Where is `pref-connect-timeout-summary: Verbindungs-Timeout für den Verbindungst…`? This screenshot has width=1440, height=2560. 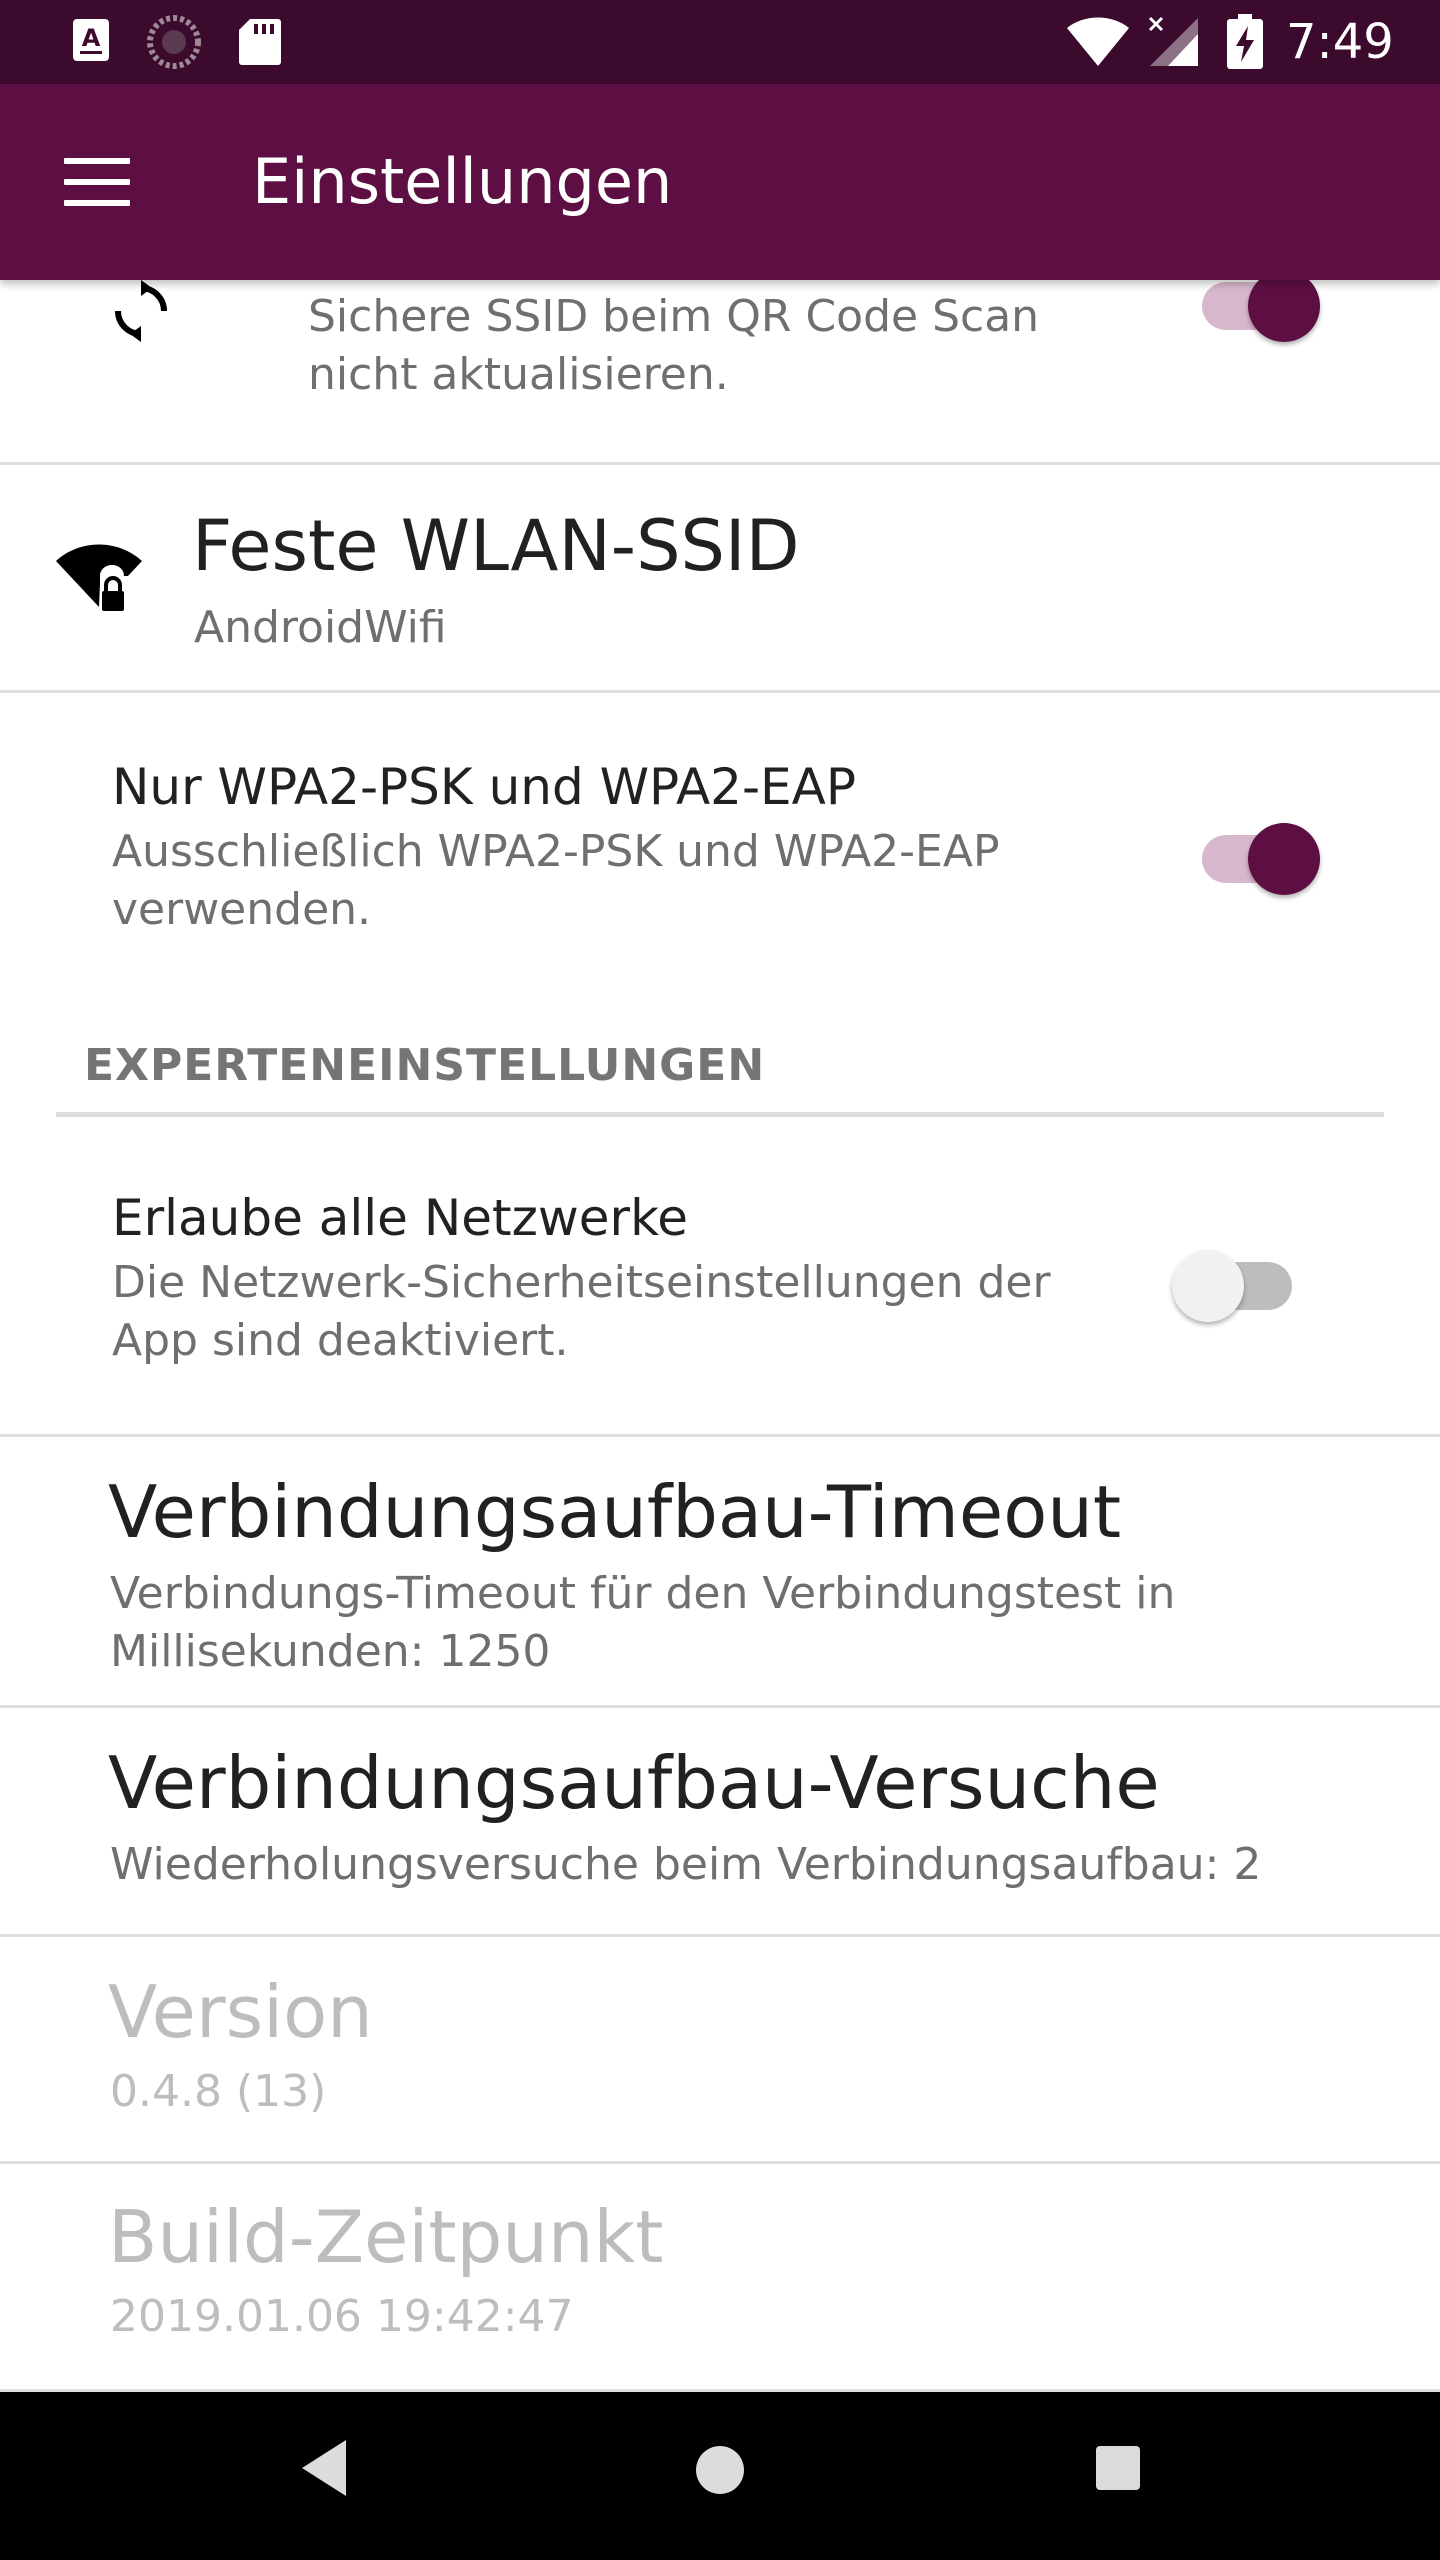
pref-connect-timeout-summary: Verbindungs-Timeout für den Verbindungst… is located at coordinates (643, 1622).